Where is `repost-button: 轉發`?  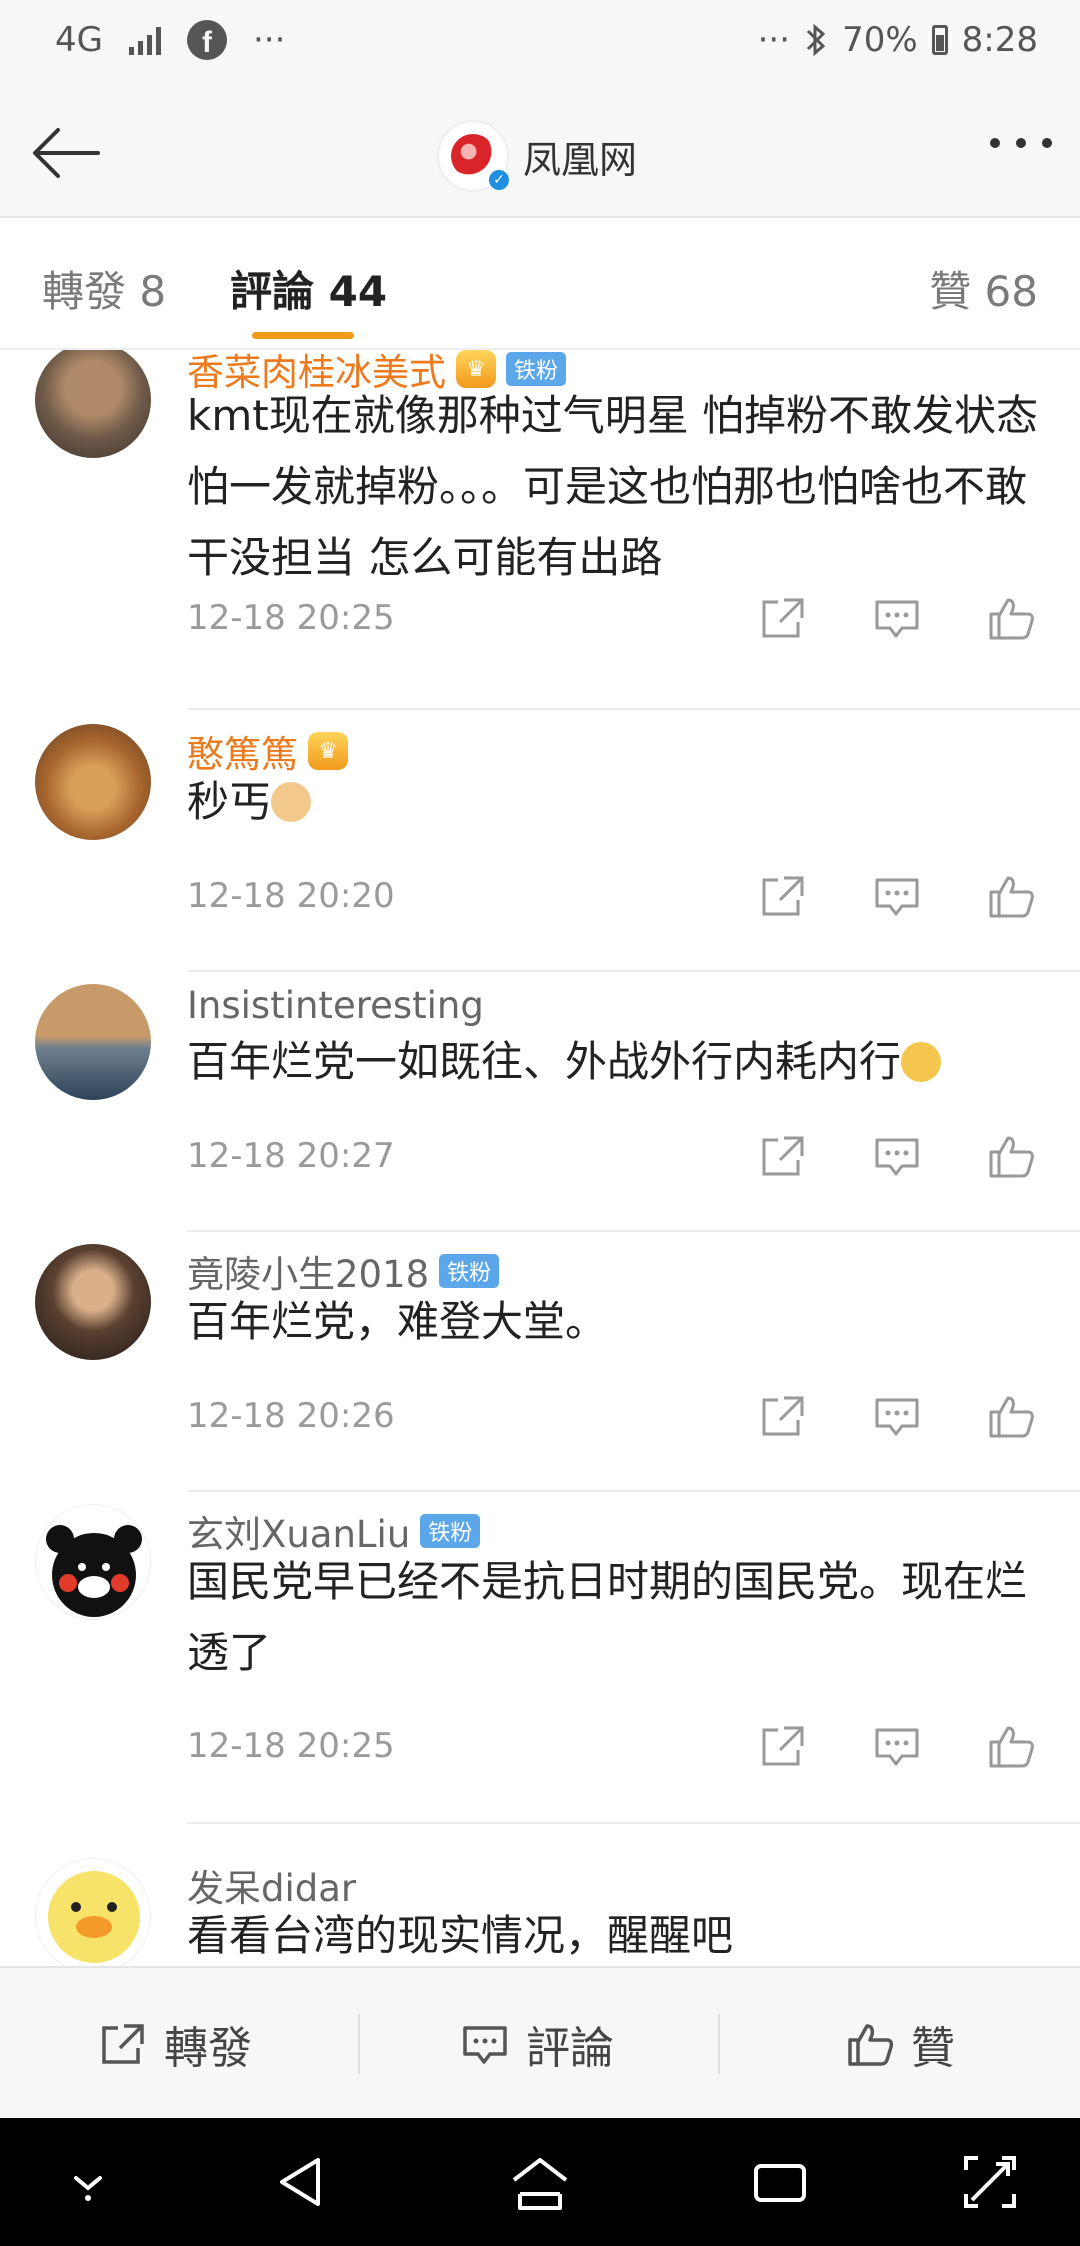 repost-button: 轉發 is located at coordinates (175, 2044).